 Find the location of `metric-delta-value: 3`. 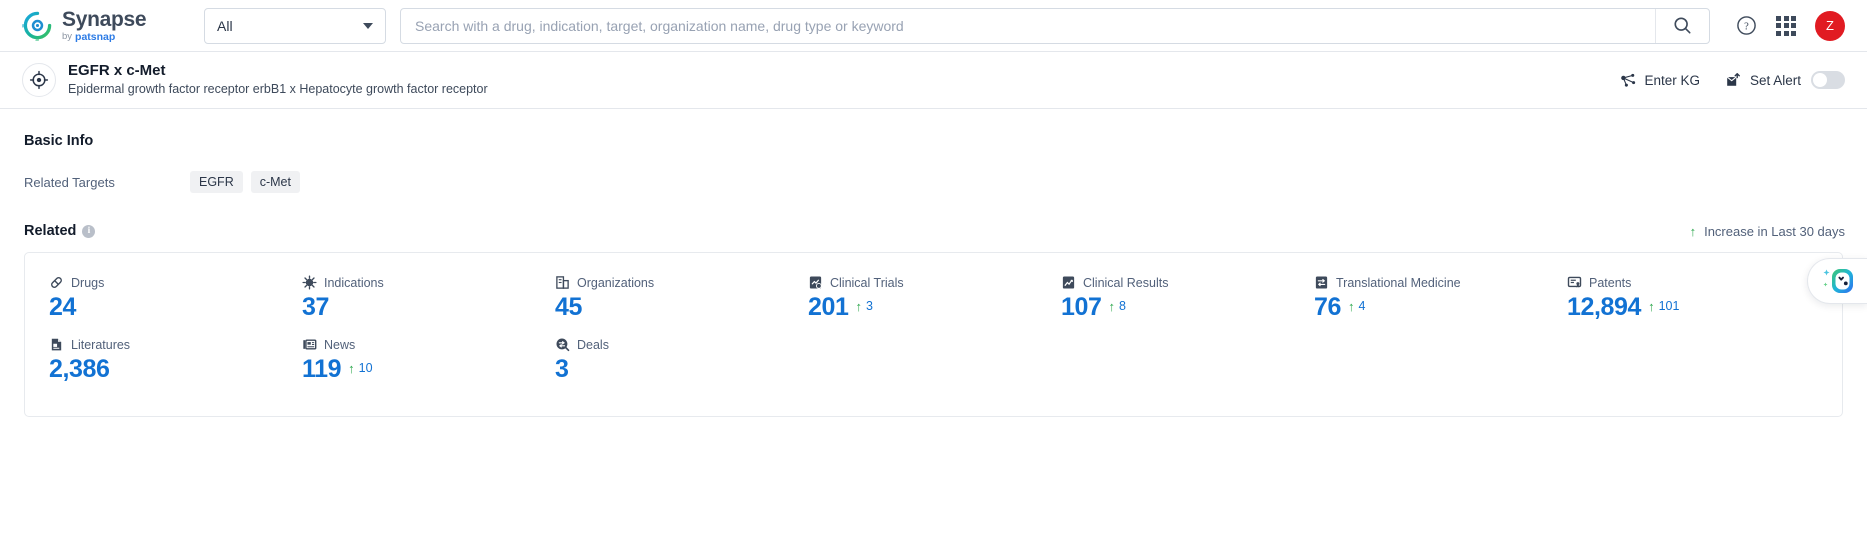

metric-delta-value: 3 is located at coordinates (869, 306).